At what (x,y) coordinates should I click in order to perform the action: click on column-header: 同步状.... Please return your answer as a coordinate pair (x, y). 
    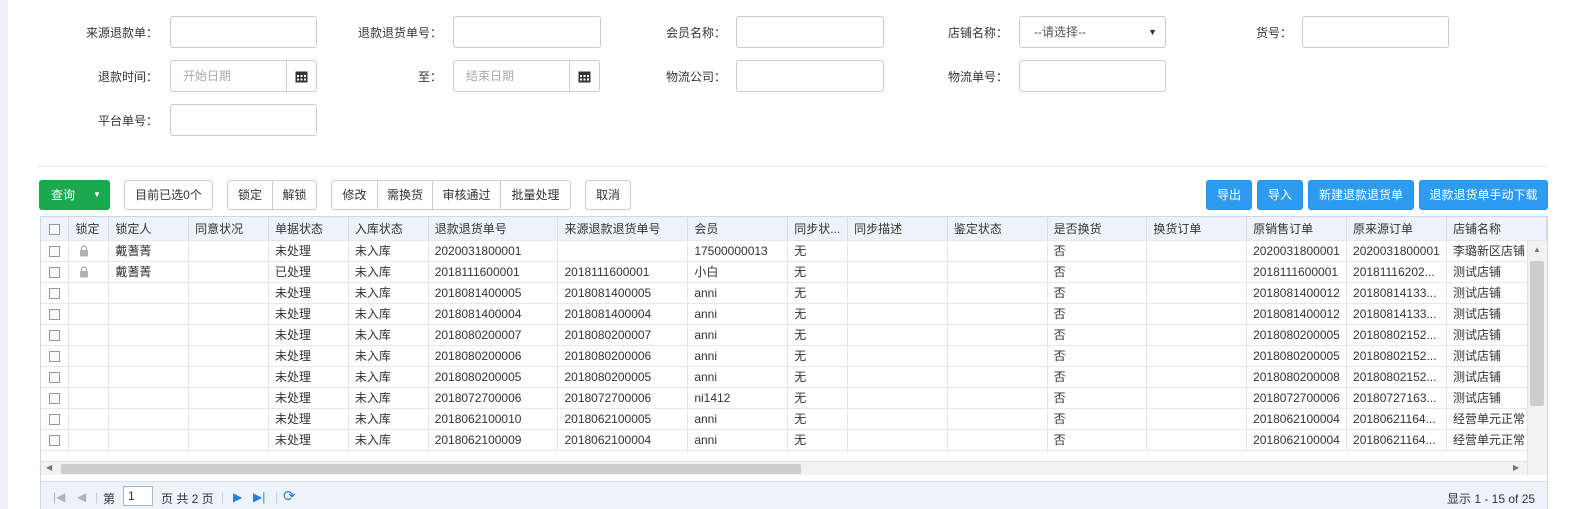
    Looking at the image, I should click on (818, 229).